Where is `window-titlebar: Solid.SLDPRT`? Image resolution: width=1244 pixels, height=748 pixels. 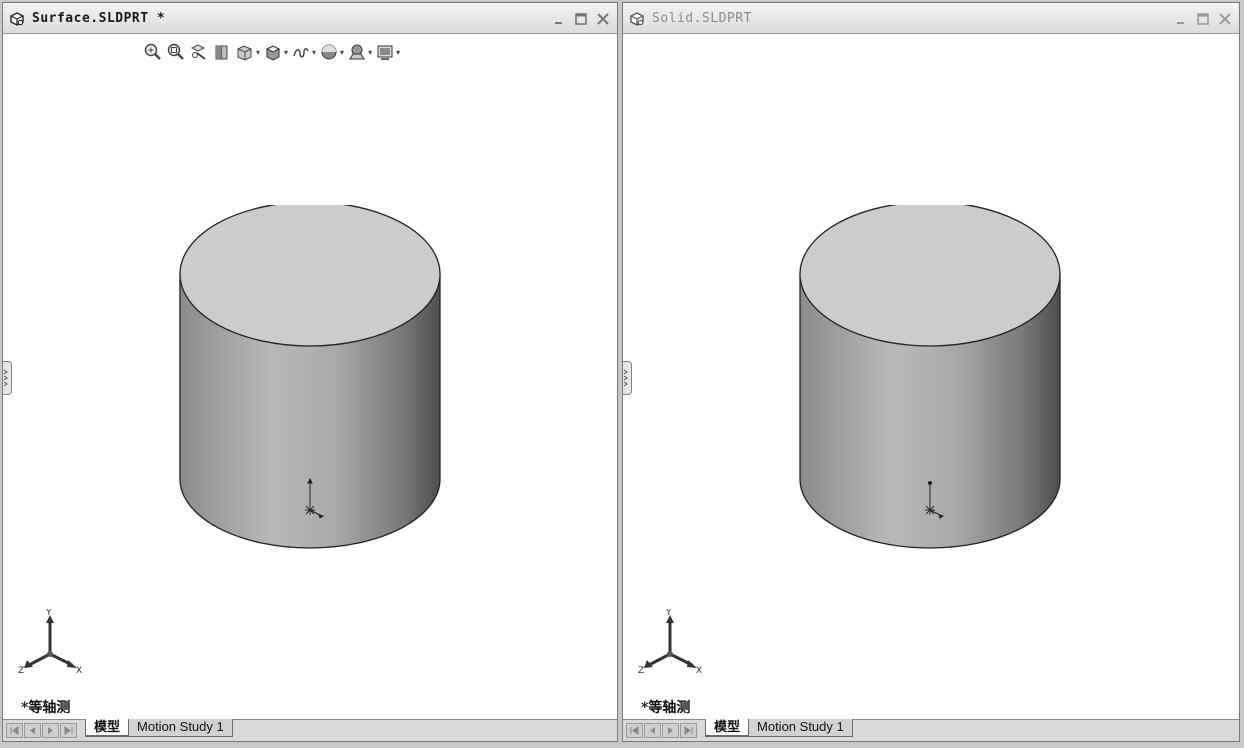
window-titlebar: Solid.SLDPRT is located at coordinates (931, 18).